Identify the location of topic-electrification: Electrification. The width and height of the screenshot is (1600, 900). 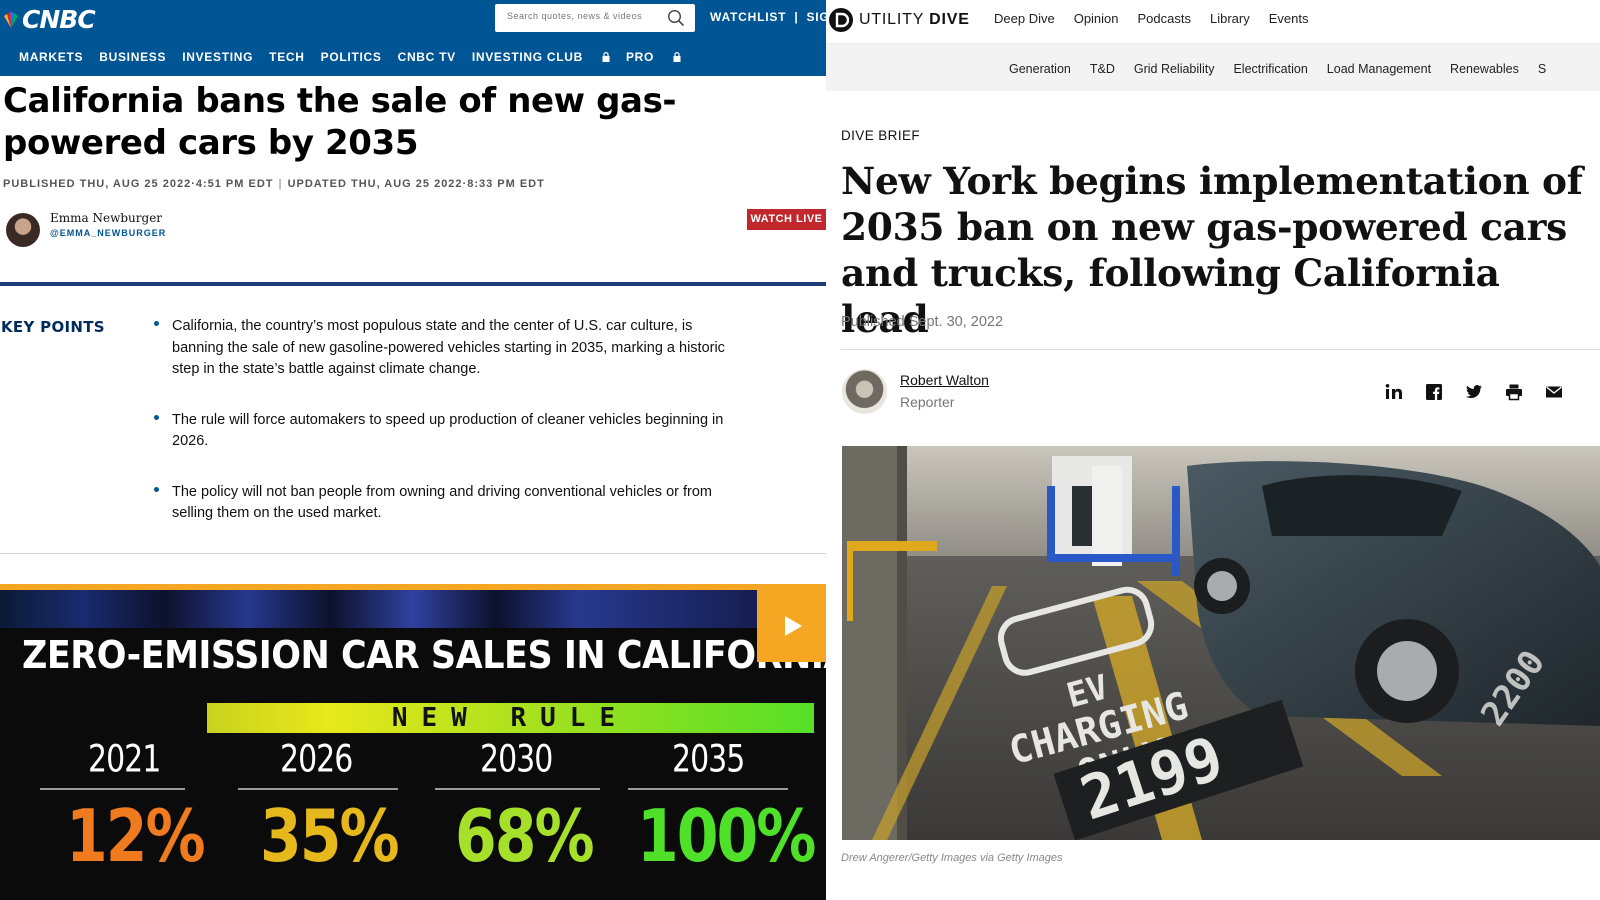
(1270, 69).